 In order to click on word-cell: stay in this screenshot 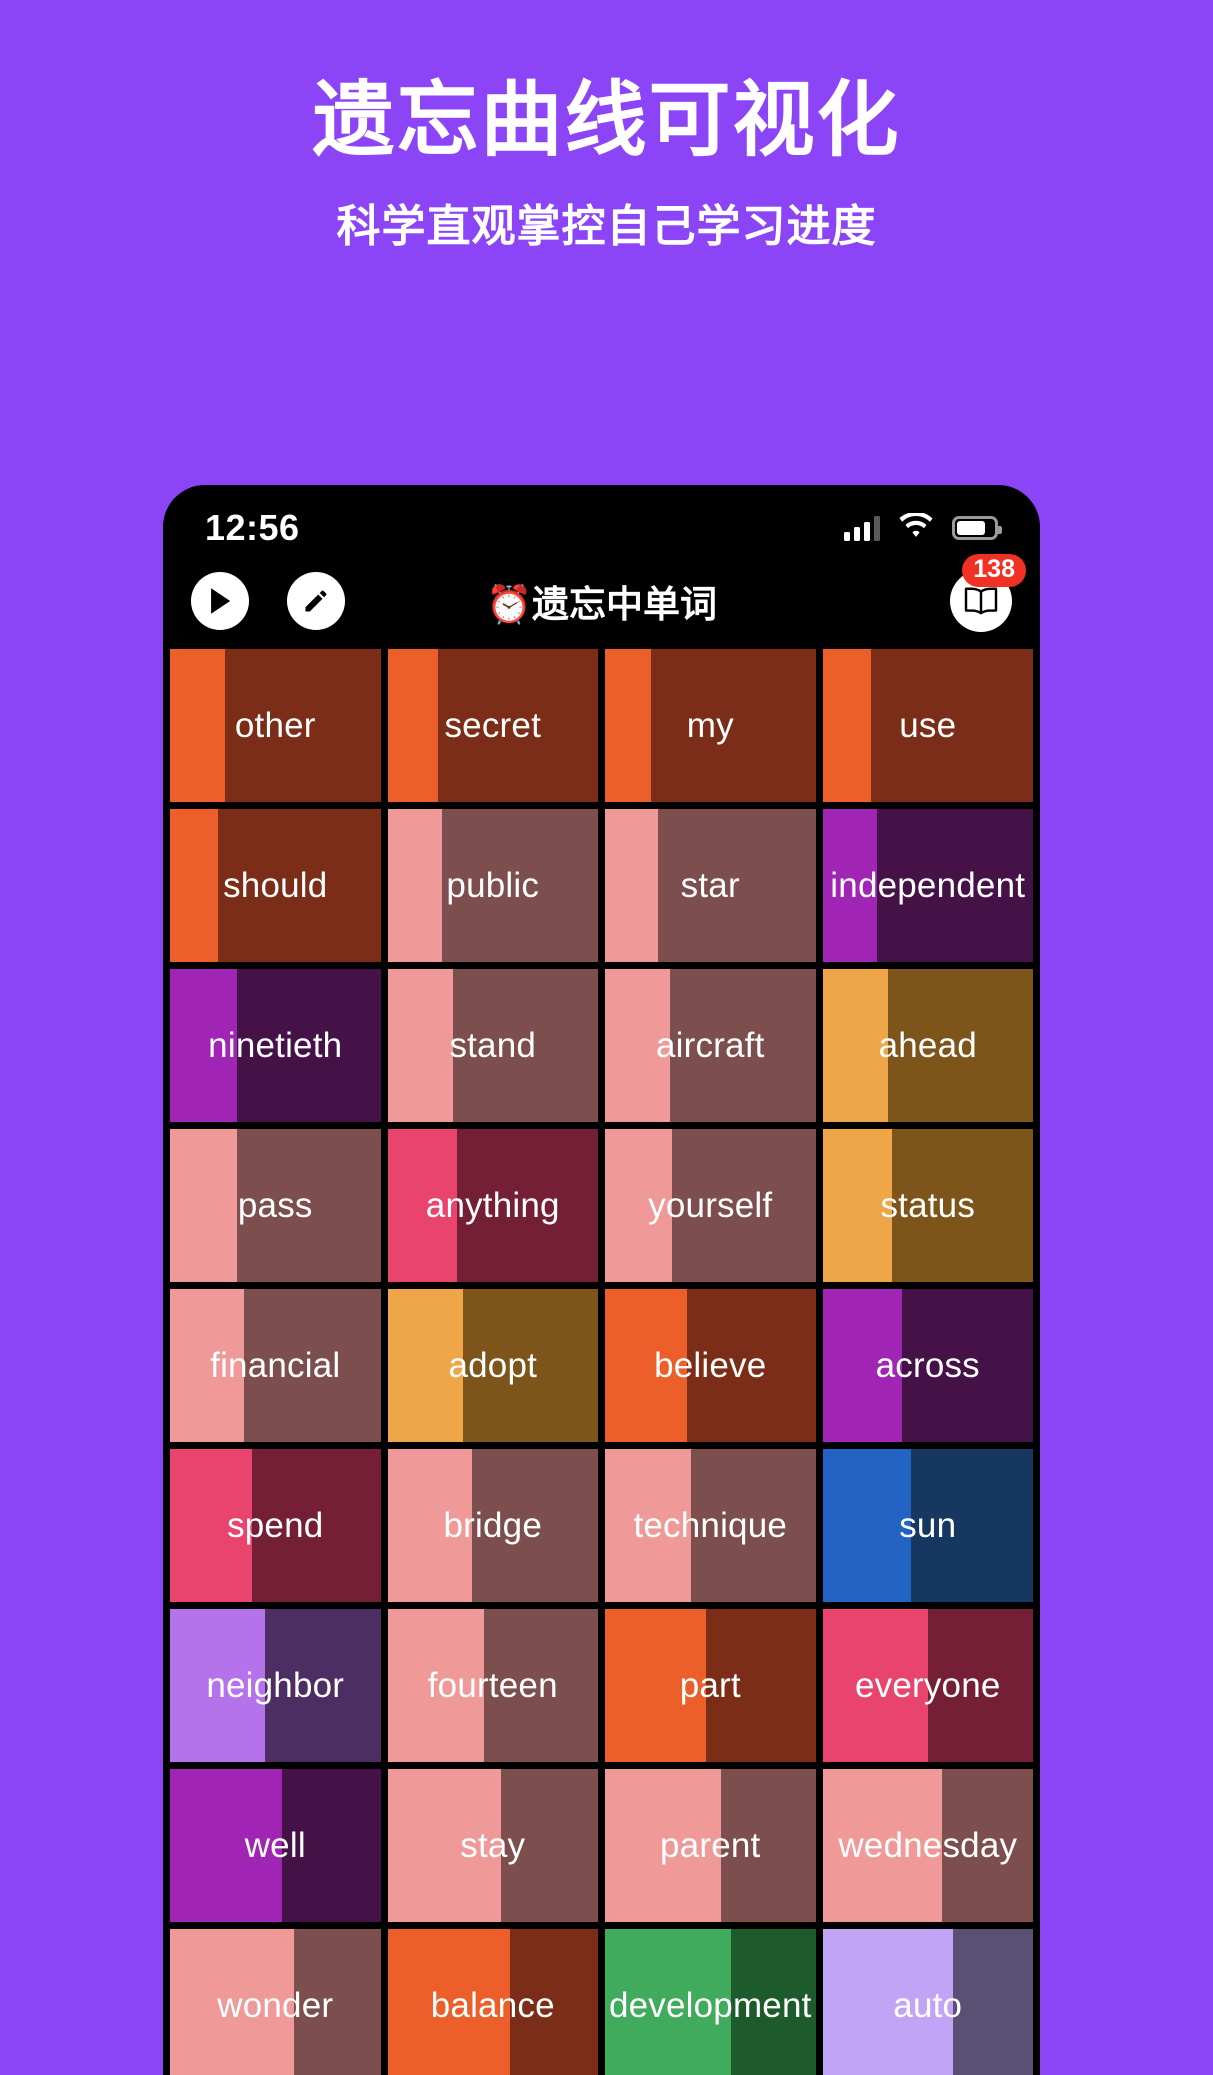, I will do `click(492, 1845)`.